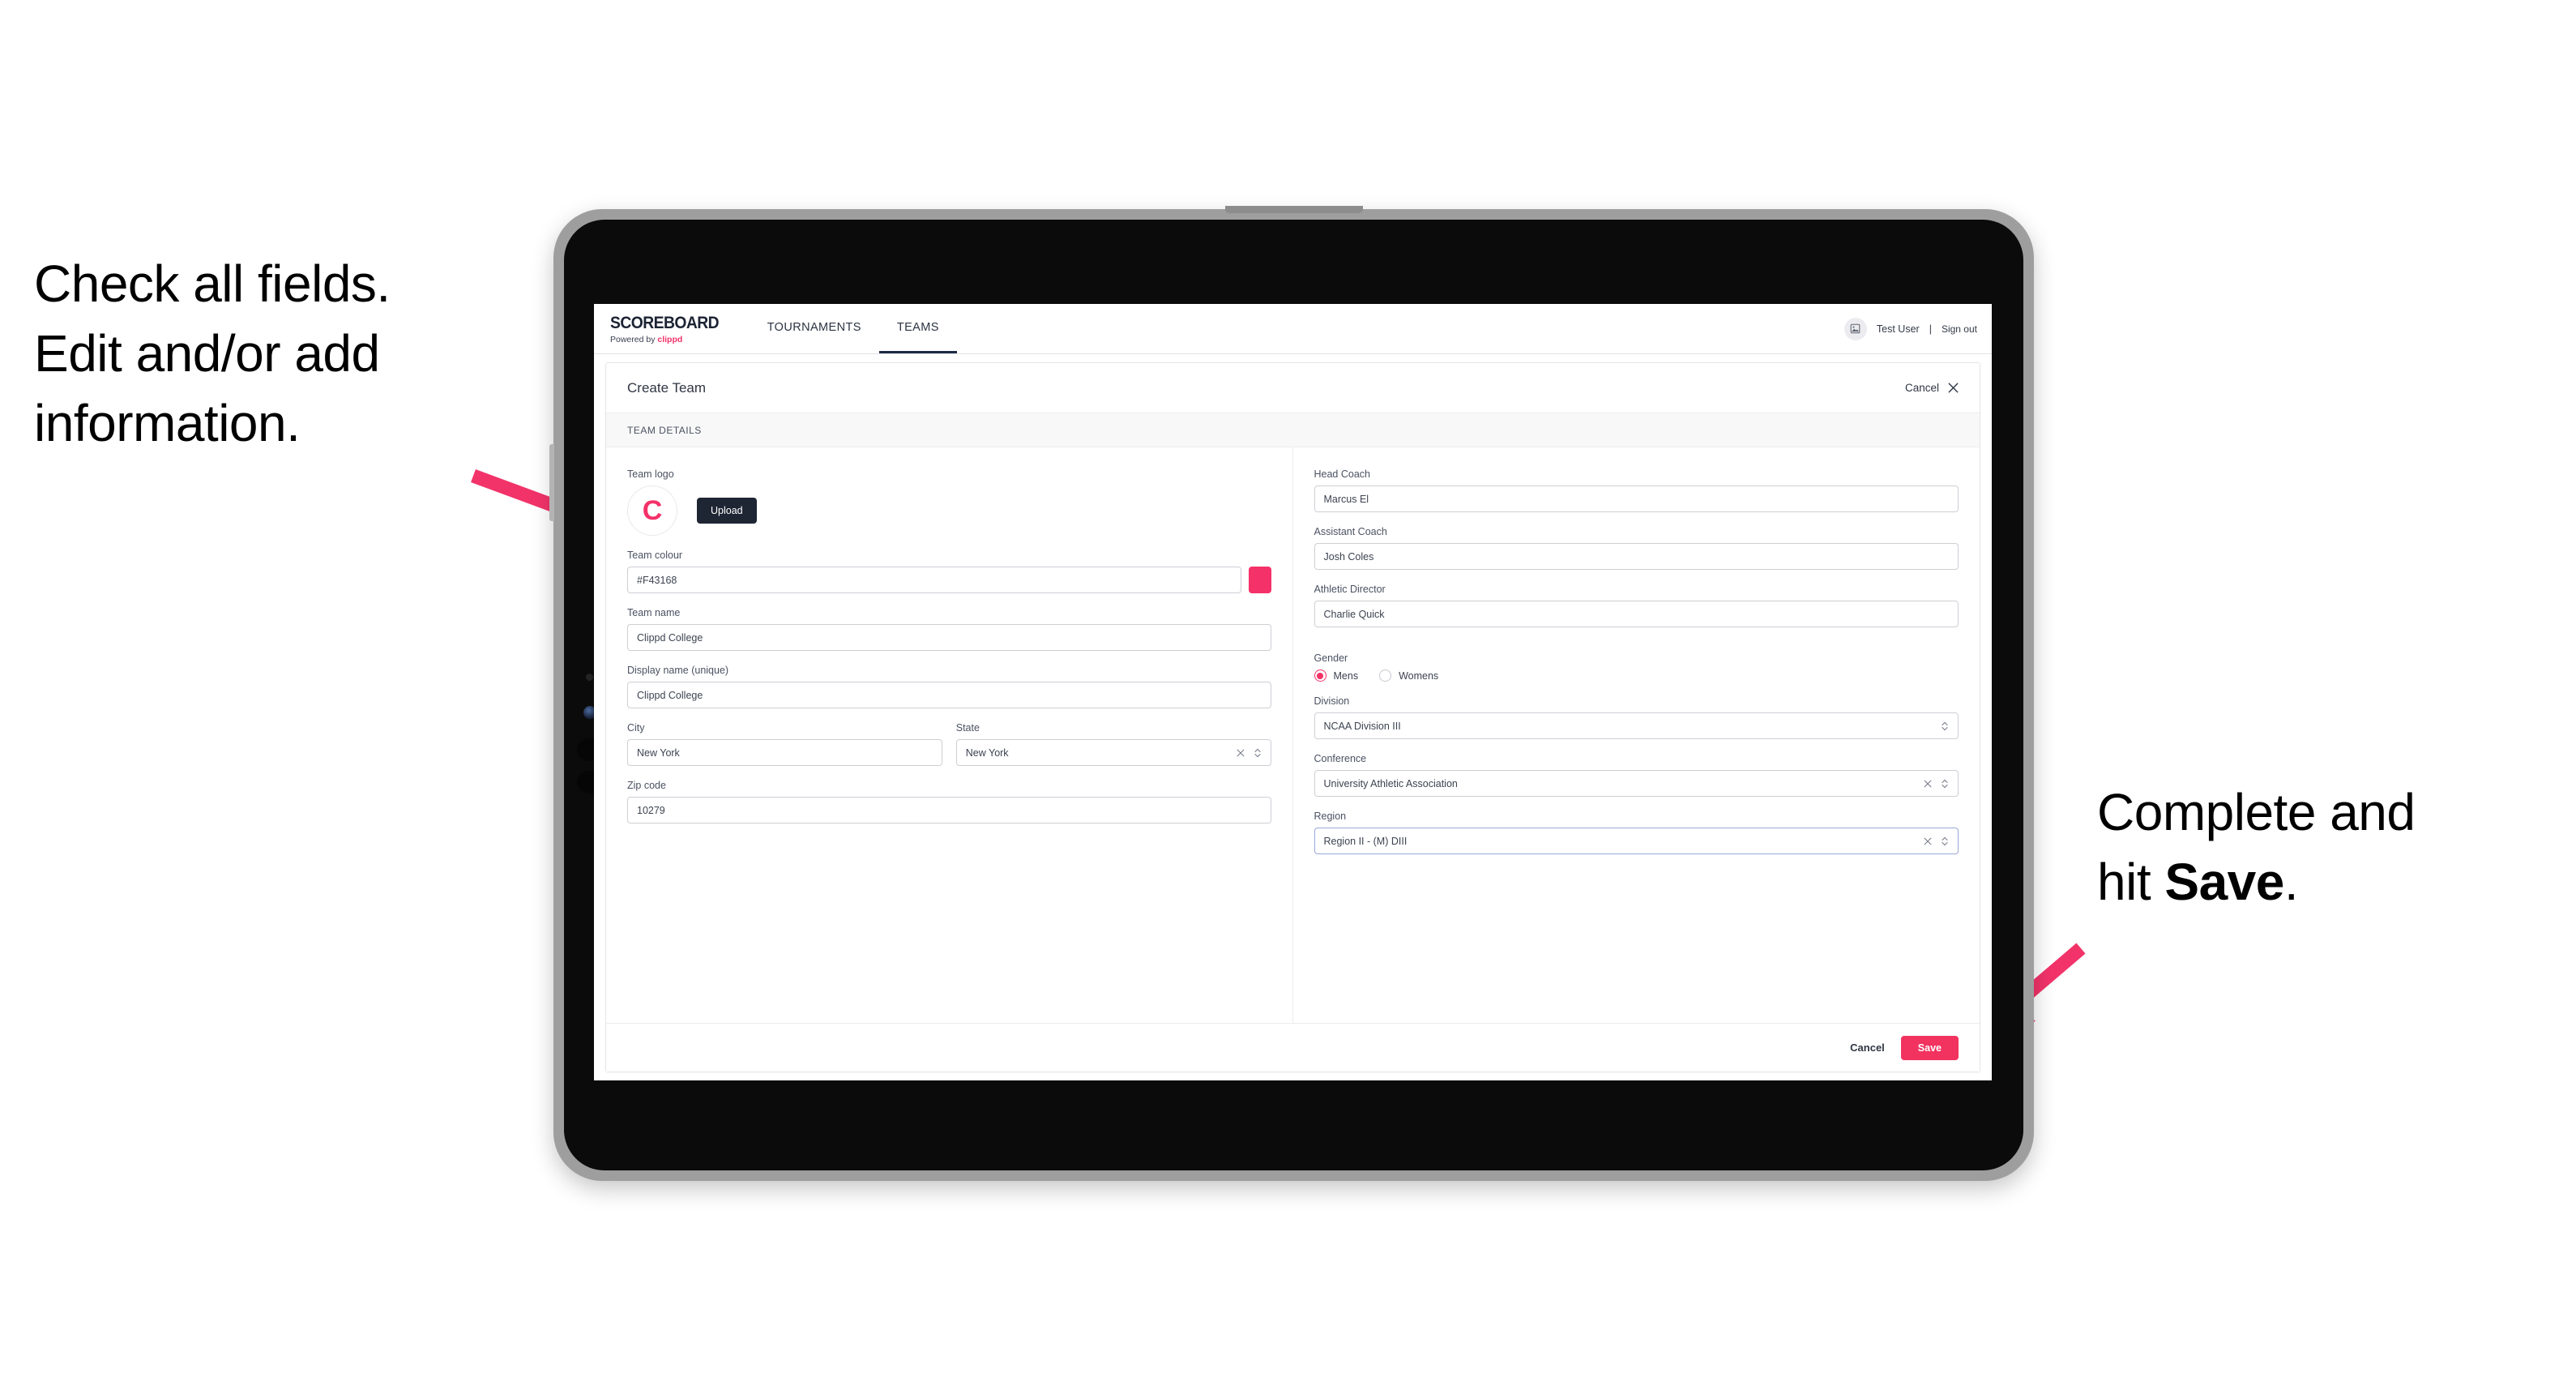 The image size is (2576, 1386). What do you see at coordinates (1636, 667) in the screenshot?
I see `gender-field: Gender Mens Womens` at bounding box center [1636, 667].